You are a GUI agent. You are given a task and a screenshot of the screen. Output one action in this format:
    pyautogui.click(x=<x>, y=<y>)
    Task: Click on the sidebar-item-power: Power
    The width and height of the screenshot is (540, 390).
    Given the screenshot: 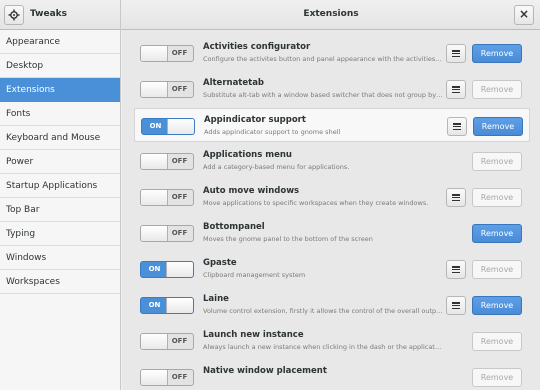 What is the action you would take?
    pyautogui.click(x=60, y=162)
    